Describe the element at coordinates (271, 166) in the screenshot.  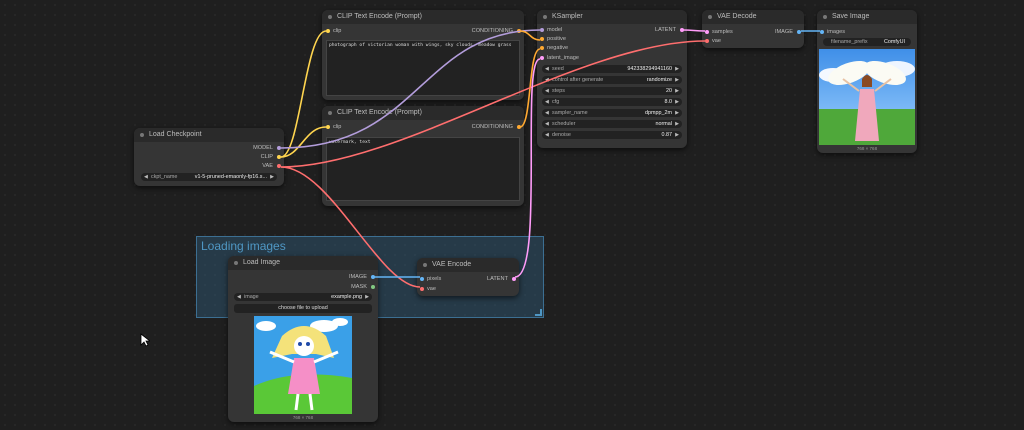
I see `output-vae: VAE` at that location.